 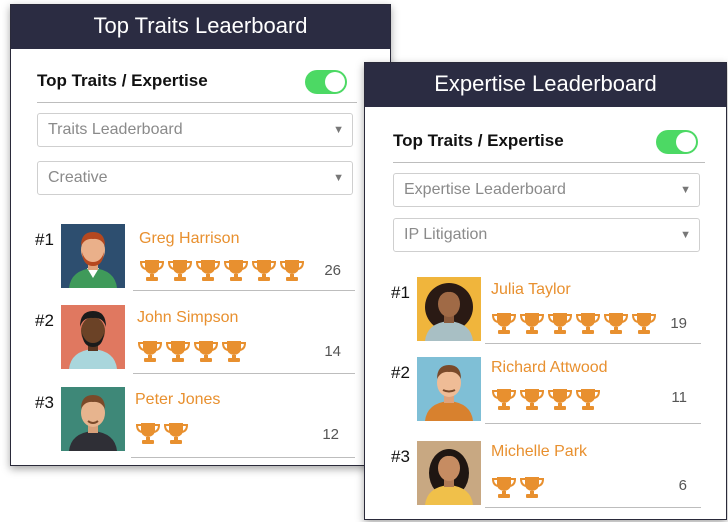 What do you see at coordinates (195, 130) in the screenshot?
I see `leaderboard-type-select: Traits Leaderboard ▼` at bounding box center [195, 130].